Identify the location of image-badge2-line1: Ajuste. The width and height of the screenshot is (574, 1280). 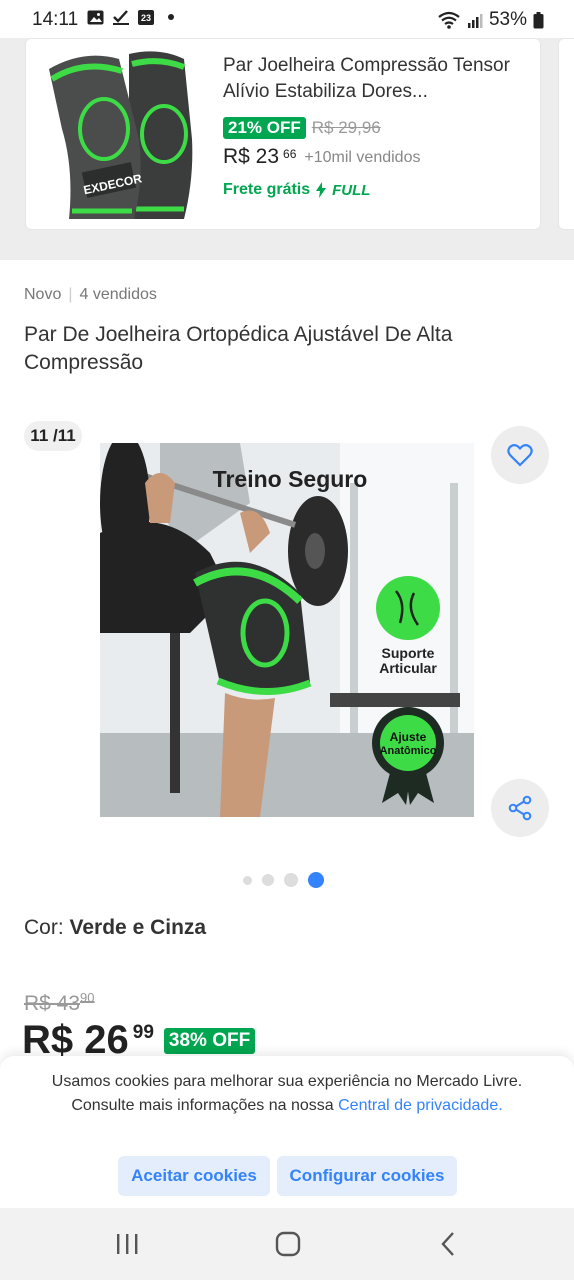
(408, 737).